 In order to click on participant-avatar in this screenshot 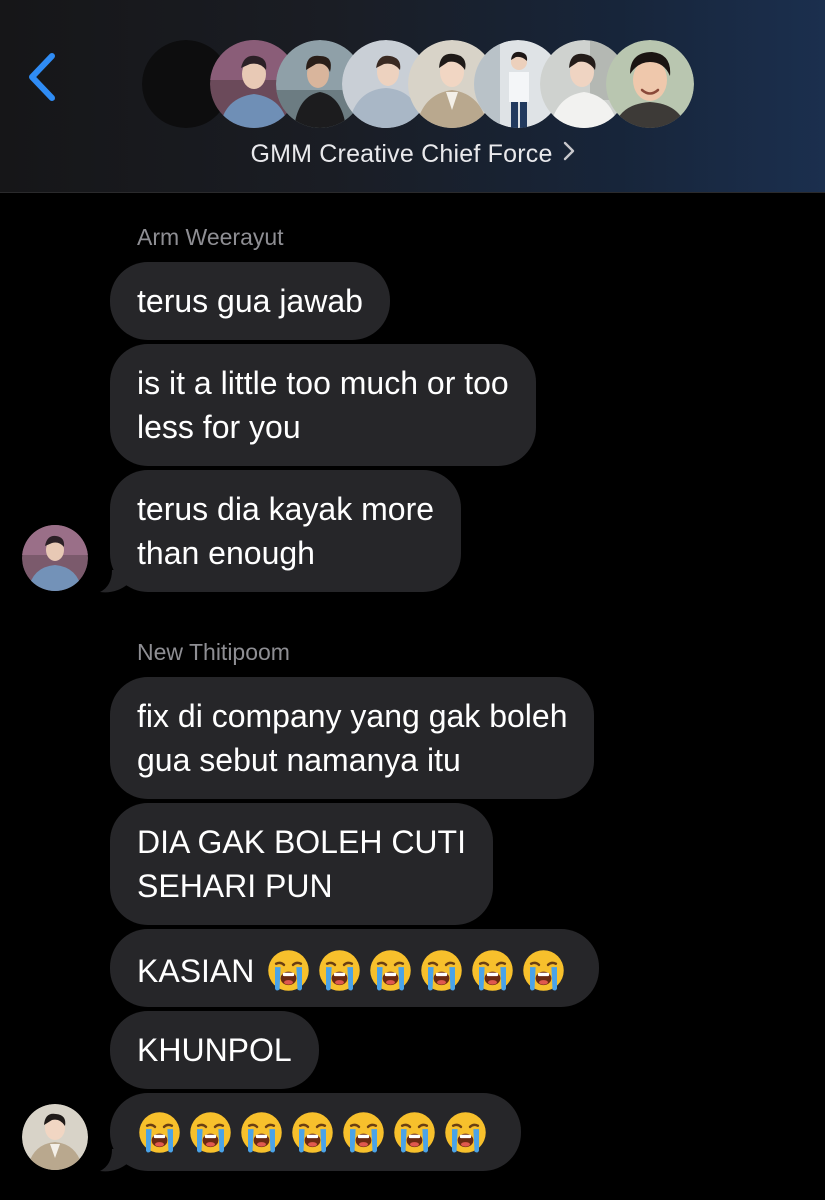, I will do `click(650, 84)`.